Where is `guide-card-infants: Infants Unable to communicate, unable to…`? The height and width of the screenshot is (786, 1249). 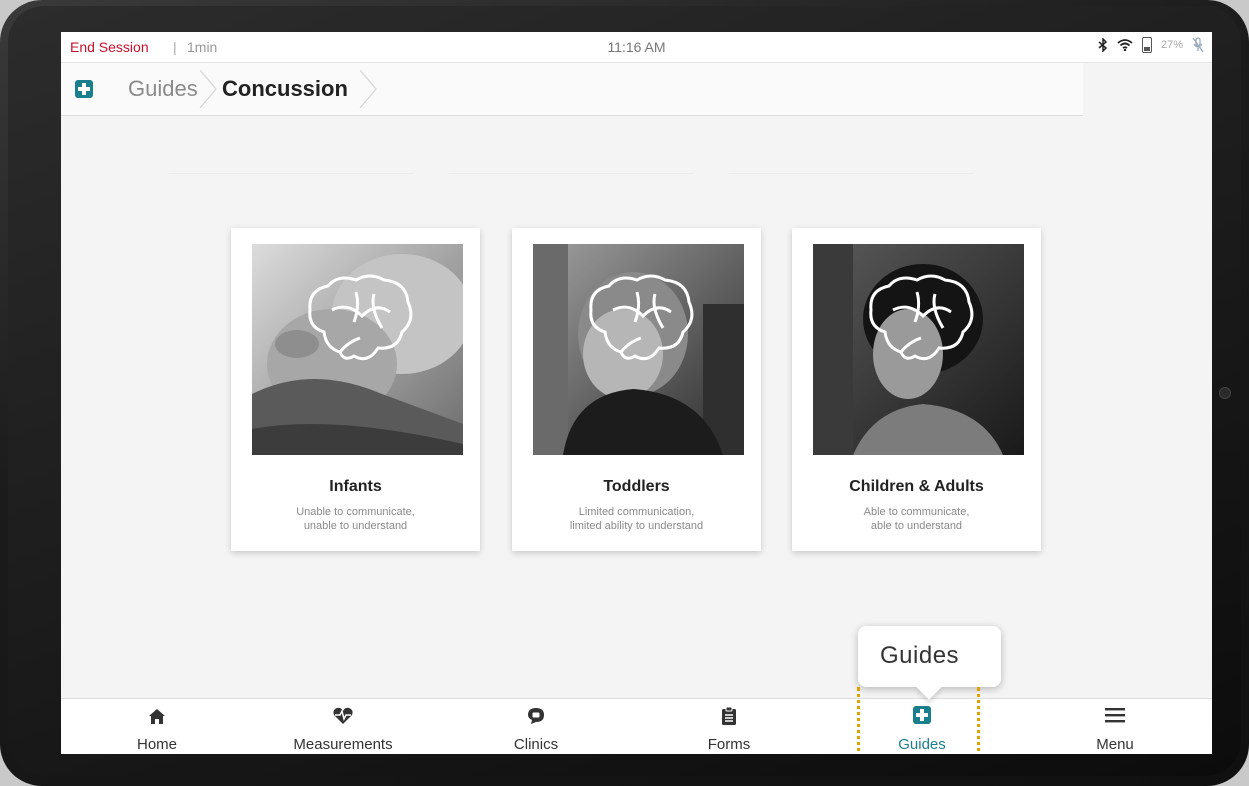
guide-card-infants: Infants Unable to communicate, unable to… is located at coordinates (355, 389).